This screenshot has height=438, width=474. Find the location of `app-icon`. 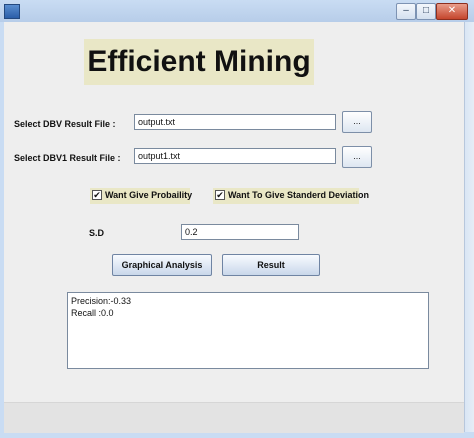

app-icon is located at coordinates (12, 11).